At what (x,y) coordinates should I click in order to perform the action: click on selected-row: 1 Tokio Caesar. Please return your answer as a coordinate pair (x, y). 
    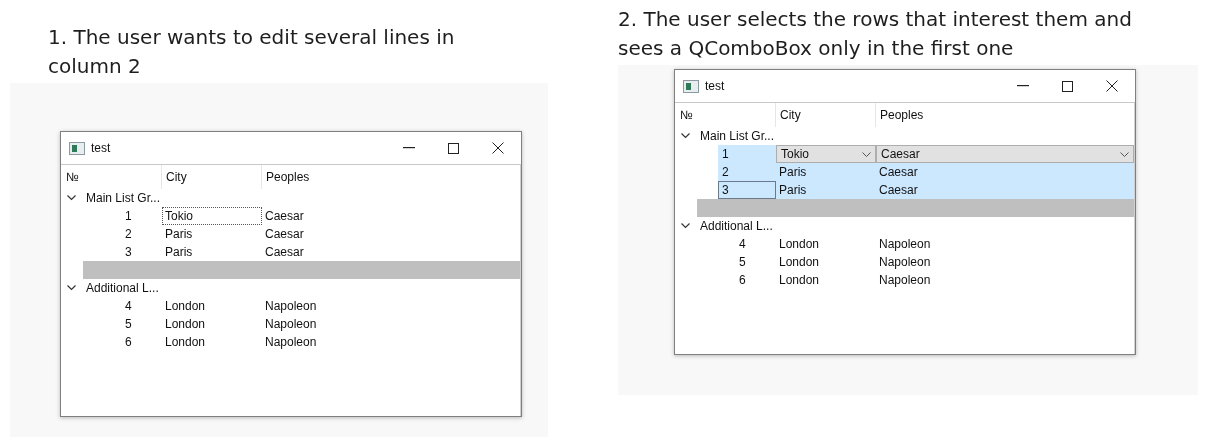
    Looking at the image, I should click on (926, 154).